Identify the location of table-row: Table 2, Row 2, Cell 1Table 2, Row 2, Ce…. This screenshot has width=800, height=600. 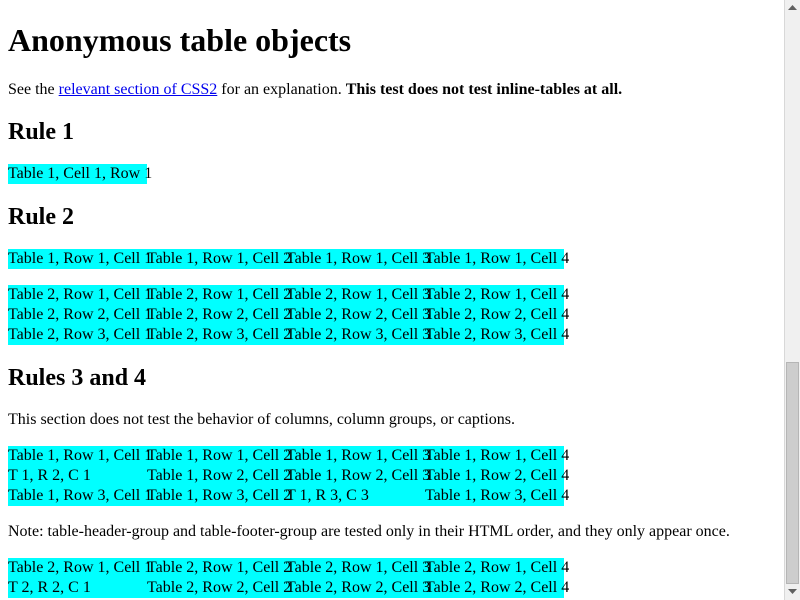
(289, 315).